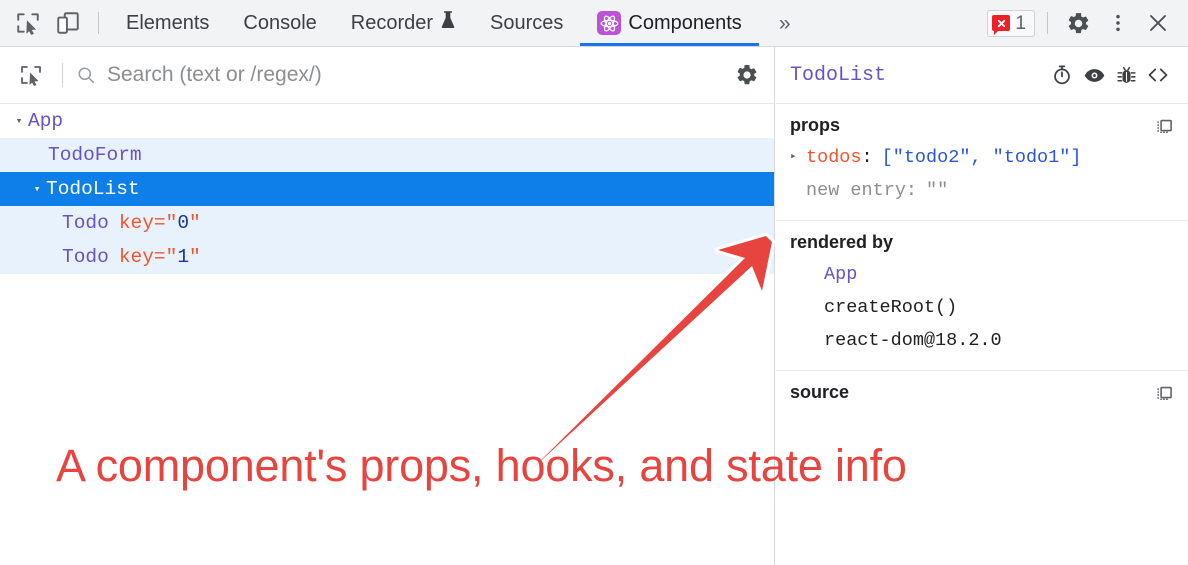  What do you see at coordinates (392, 22) in the screenshot?
I see `tab-recorder-label: Recorder` at bounding box center [392, 22].